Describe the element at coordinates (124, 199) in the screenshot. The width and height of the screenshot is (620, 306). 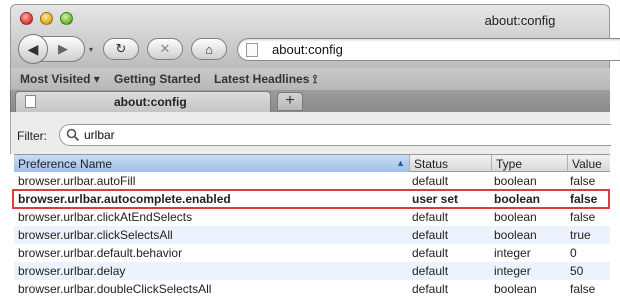
I see `preference-name: browser.urlbar.autocomplete.enabled` at that location.